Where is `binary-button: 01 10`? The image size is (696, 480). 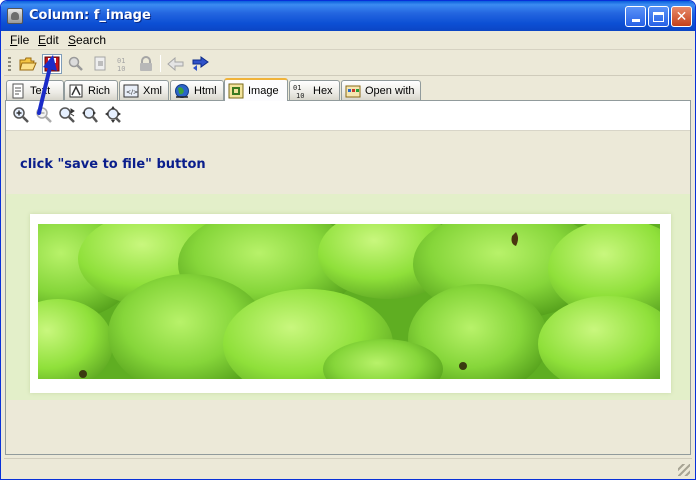 binary-button: 01 10 is located at coordinates (124, 64).